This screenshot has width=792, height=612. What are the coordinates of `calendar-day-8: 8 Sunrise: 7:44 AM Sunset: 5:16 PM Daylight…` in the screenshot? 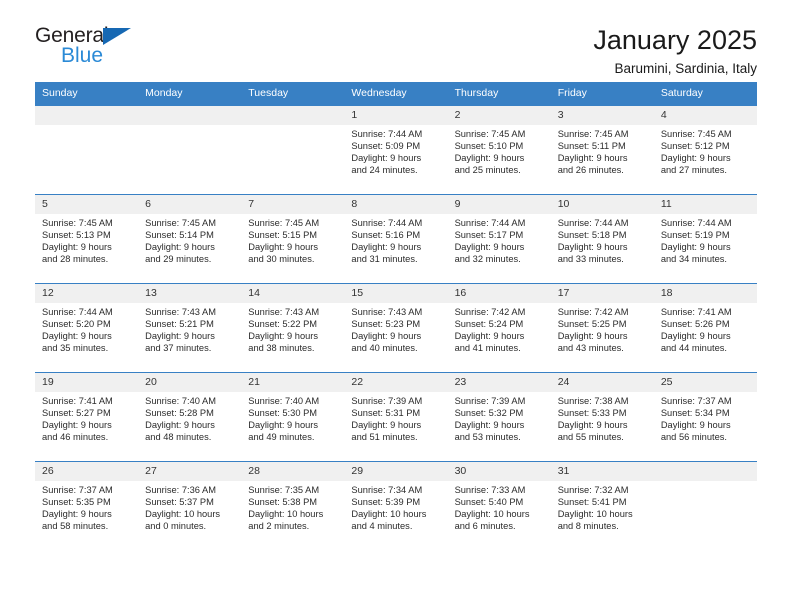 It's located at (396, 239).